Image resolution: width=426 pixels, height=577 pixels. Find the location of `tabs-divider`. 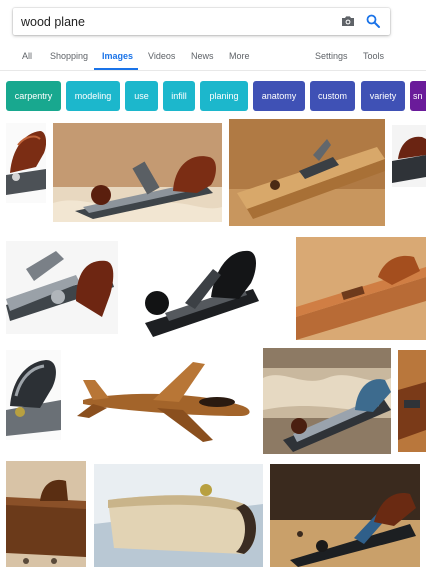

tabs-divider is located at coordinates (213, 70).